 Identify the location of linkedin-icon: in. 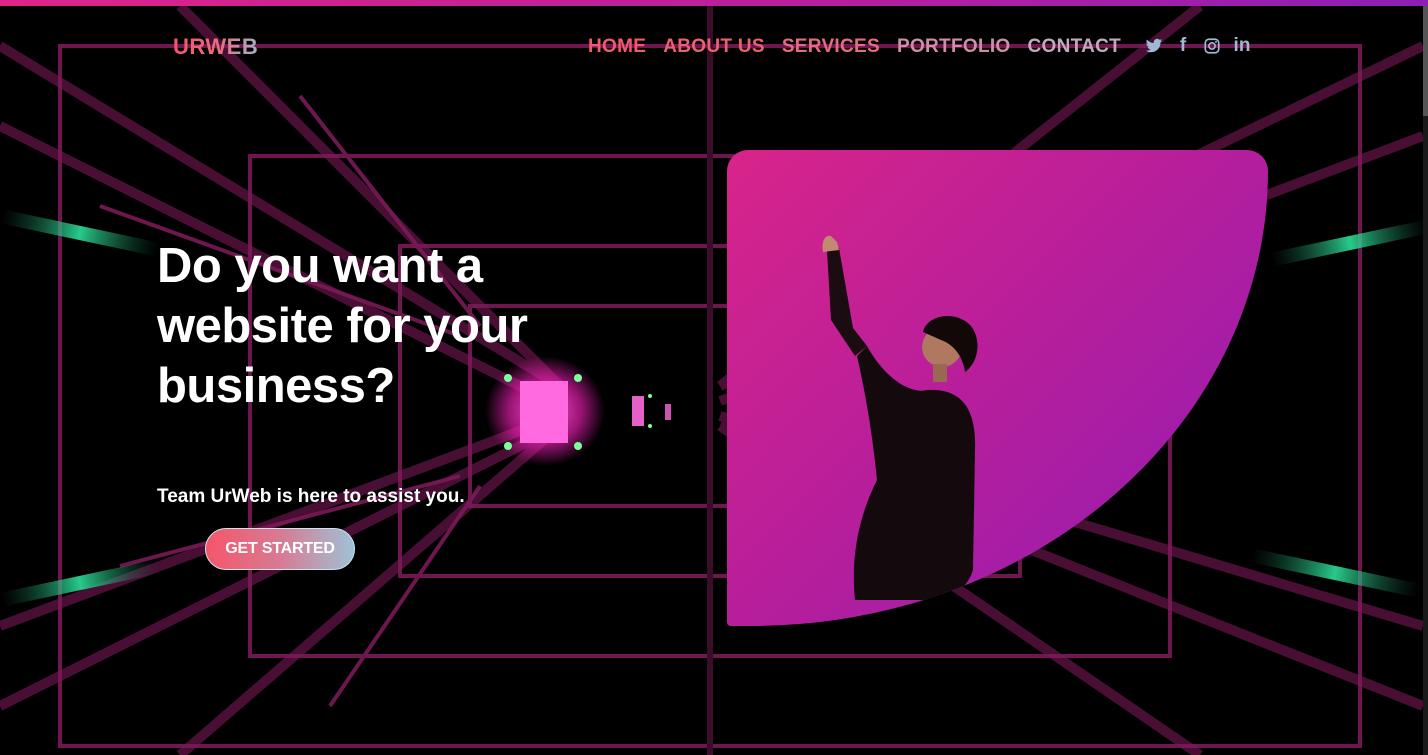
(1242, 46).